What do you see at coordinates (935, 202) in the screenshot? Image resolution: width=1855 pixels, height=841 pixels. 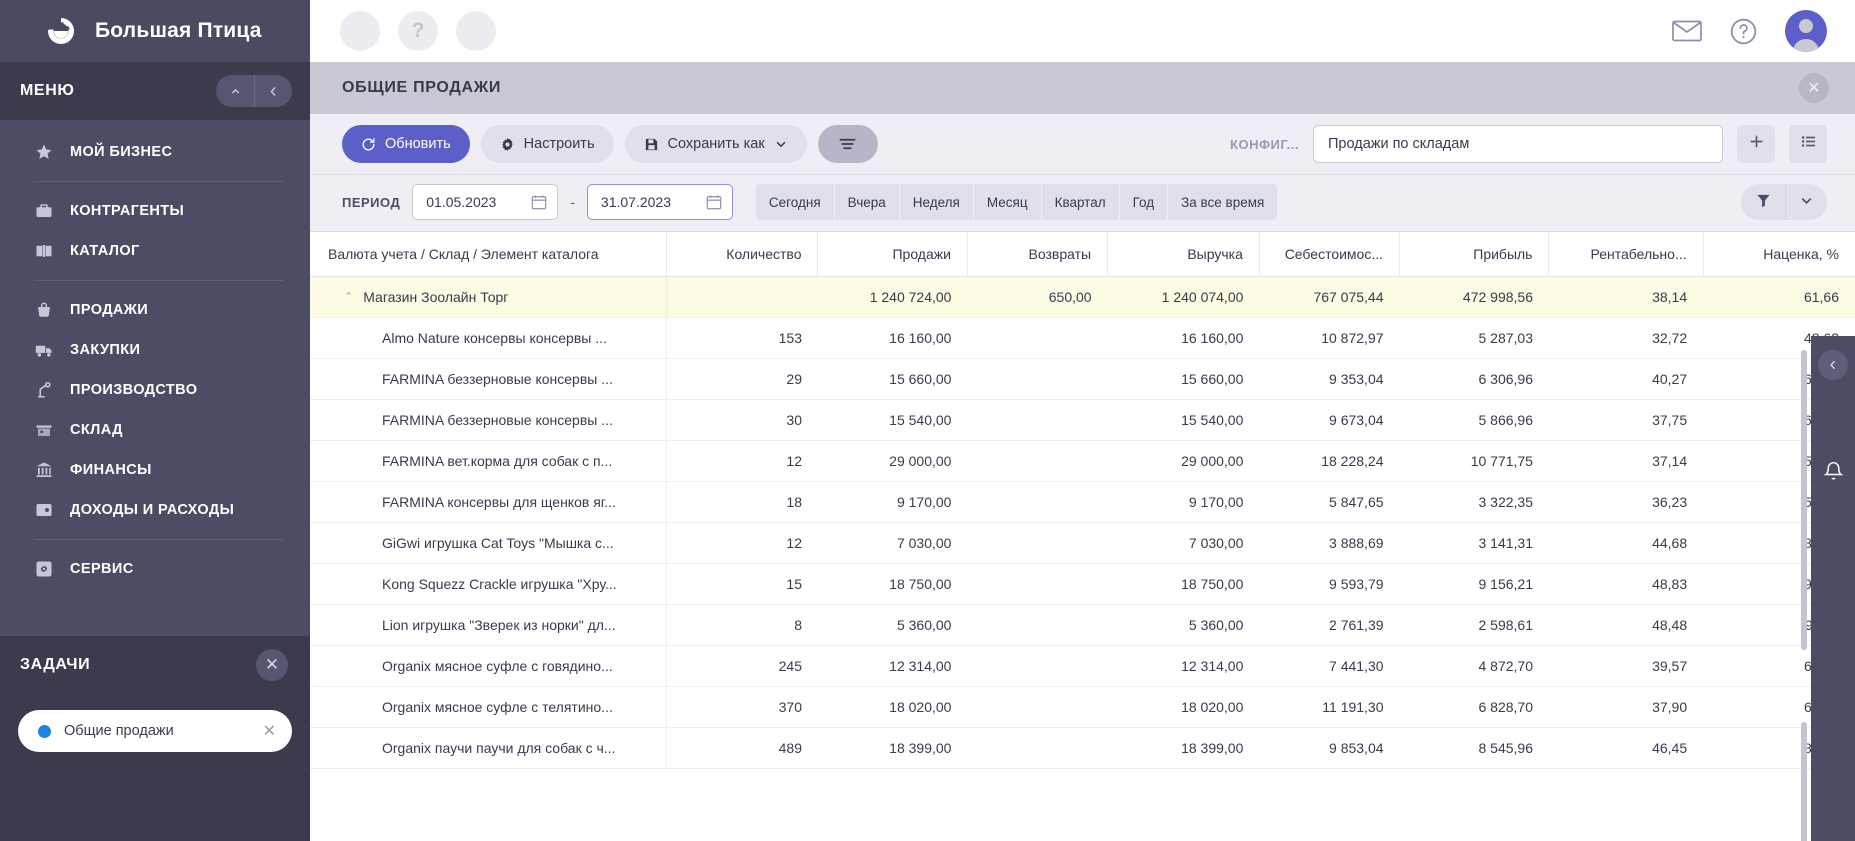 I see `quick-range-week: Неделя` at bounding box center [935, 202].